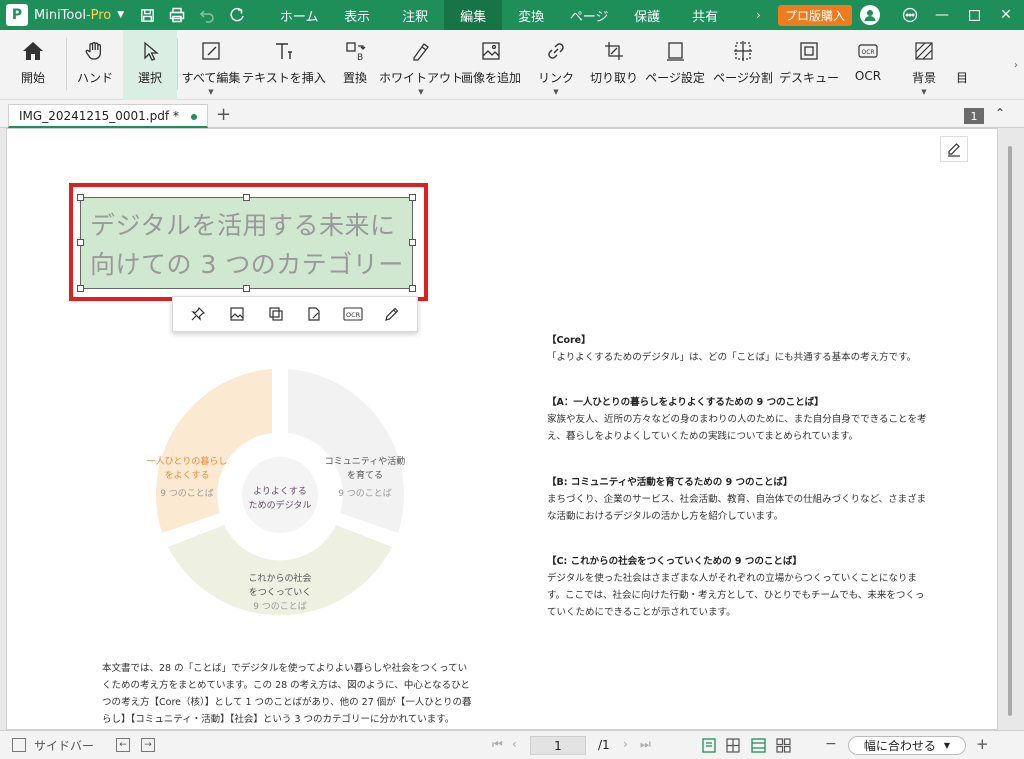 Image resolution: width=1024 pixels, height=759 pixels. I want to click on first-page-icon: ⏮, so click(497, 744).